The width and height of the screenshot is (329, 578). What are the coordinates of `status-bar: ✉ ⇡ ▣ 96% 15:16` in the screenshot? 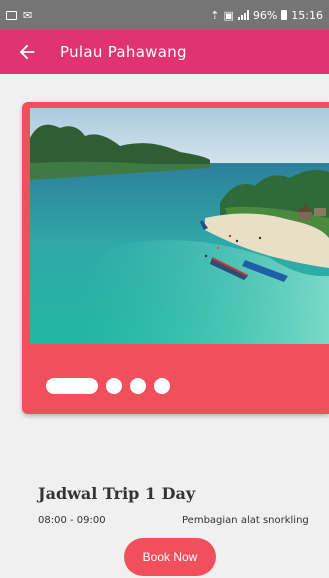 It's located at (164, 15).